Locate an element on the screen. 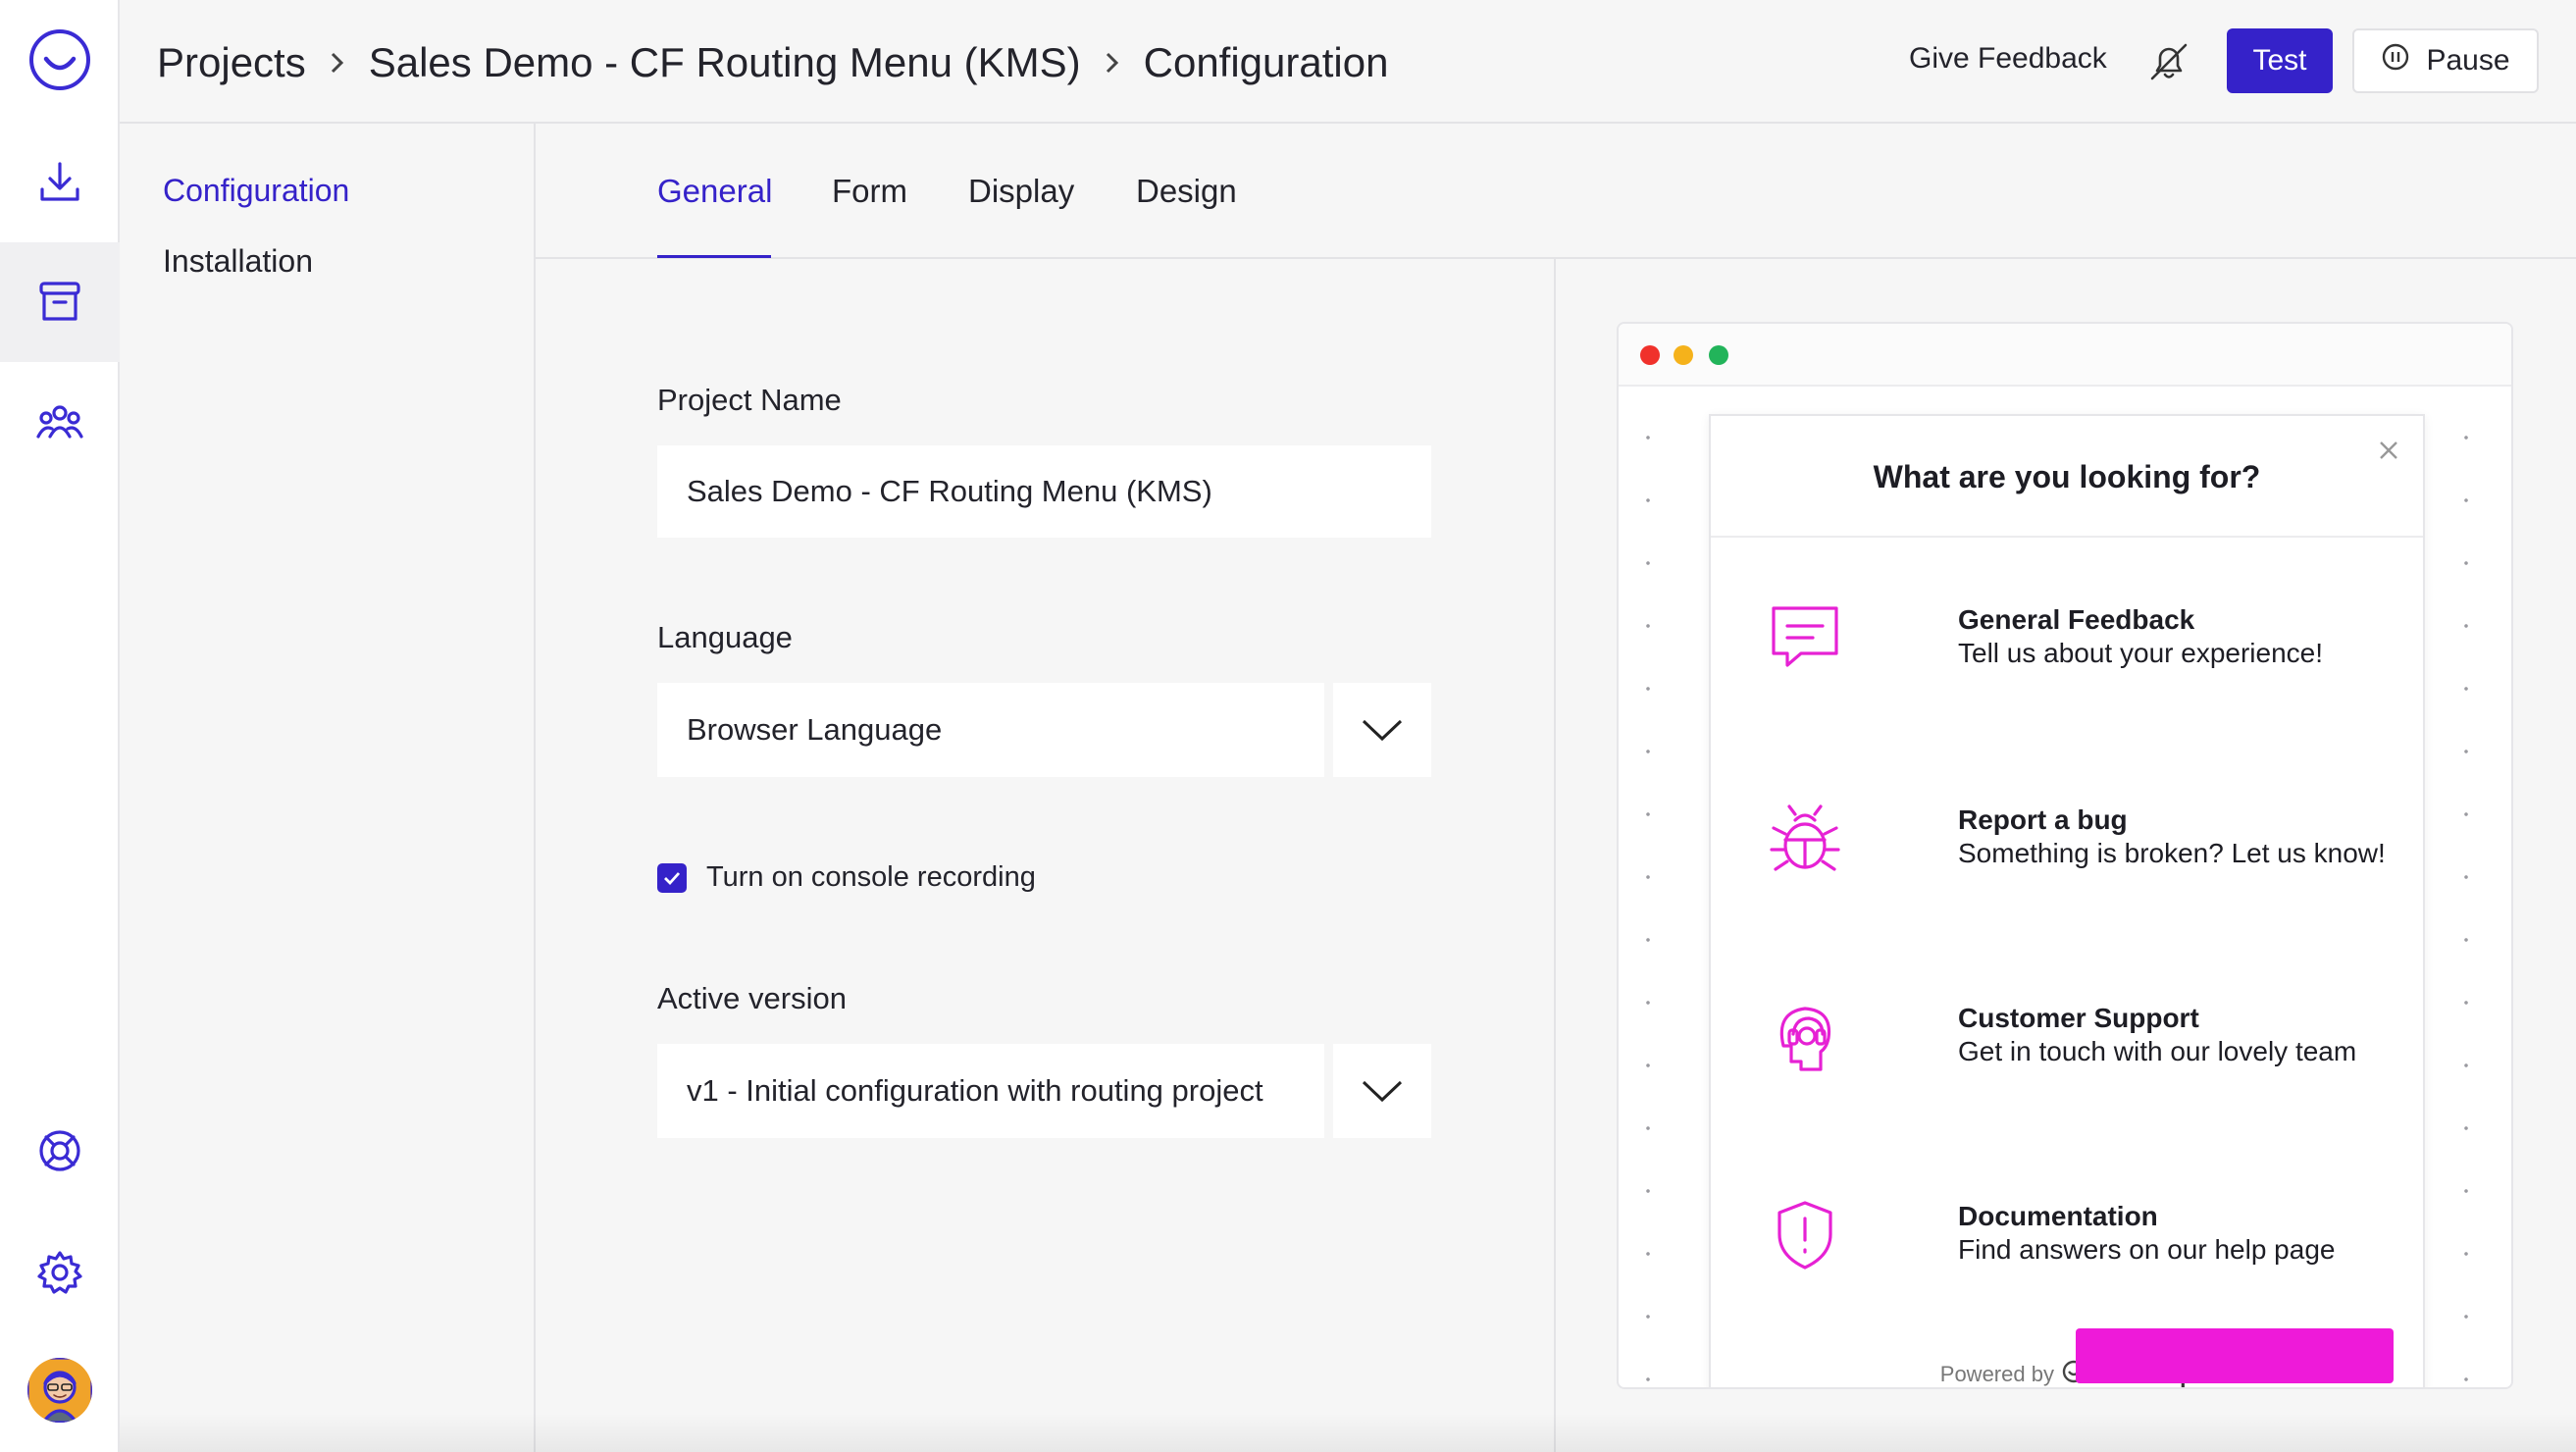 The height and width of the screenshot is (1452, 2576). pause-icon is located at coordinates (2395, 60).